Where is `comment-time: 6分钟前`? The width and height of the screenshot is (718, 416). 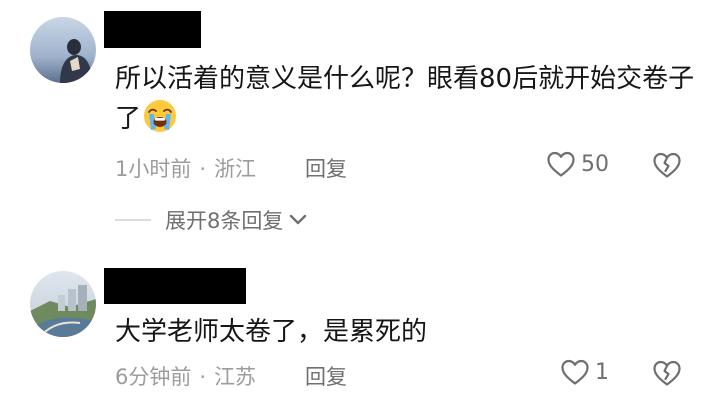
comment-time: 6分钟前 is located at coordinates (153, 377).